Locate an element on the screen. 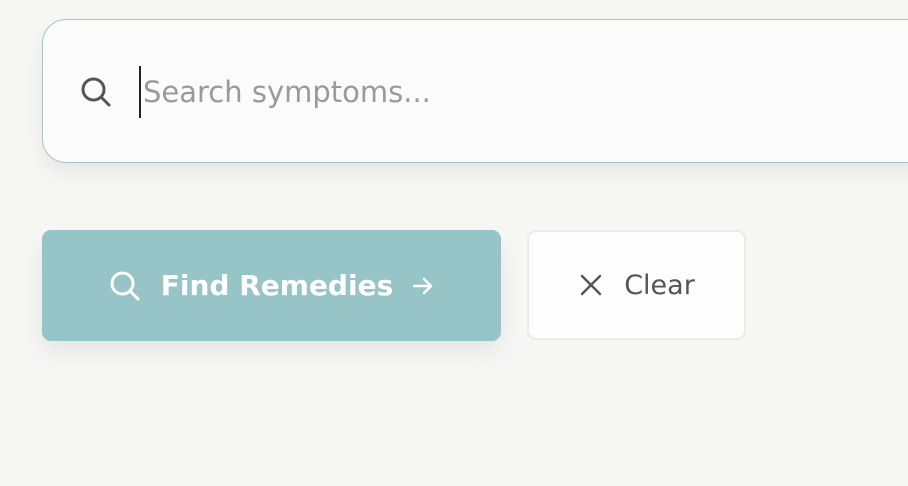  find-remedies-button: Find Remedies is located at coordinates (271, 285).